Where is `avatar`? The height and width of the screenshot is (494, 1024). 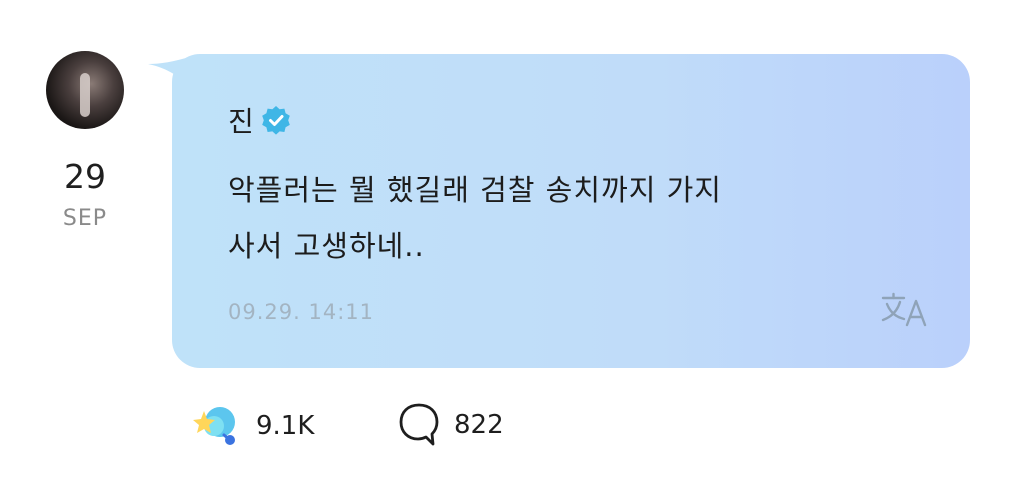
avatar is located at coordinates (85, 90).